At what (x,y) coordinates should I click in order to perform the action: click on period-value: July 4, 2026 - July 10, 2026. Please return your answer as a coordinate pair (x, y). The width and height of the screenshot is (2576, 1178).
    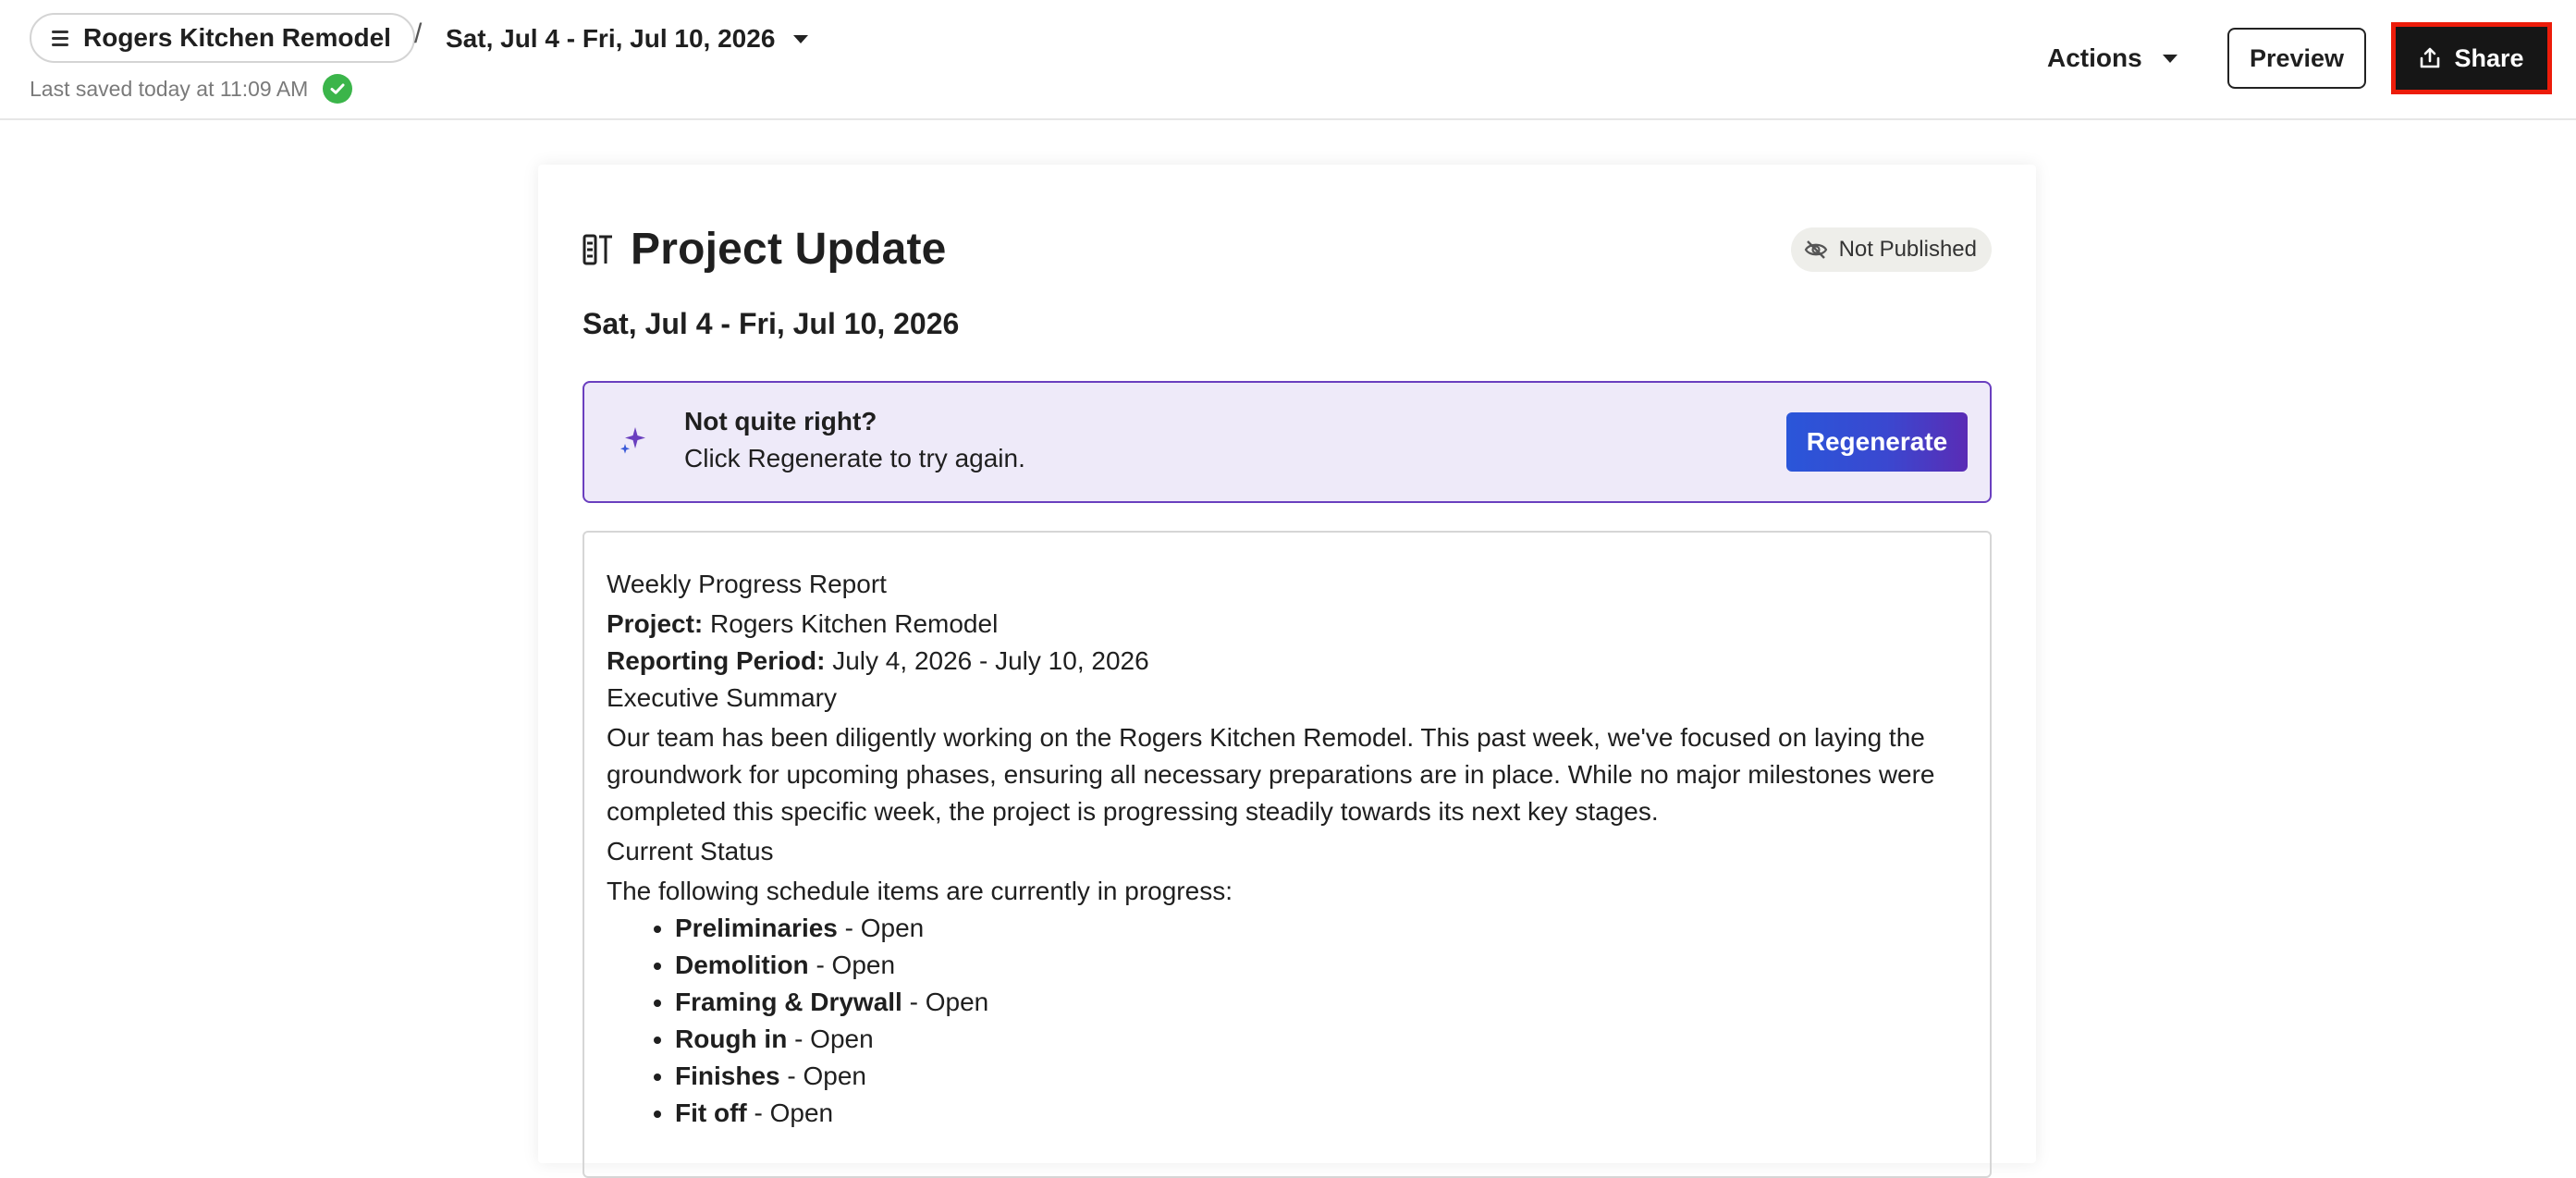
    Looking at the image, I should click on (991, 661).